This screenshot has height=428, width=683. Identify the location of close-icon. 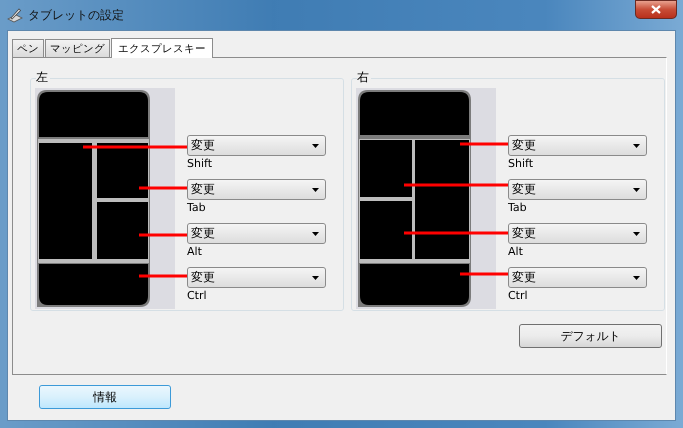
(656, 9).